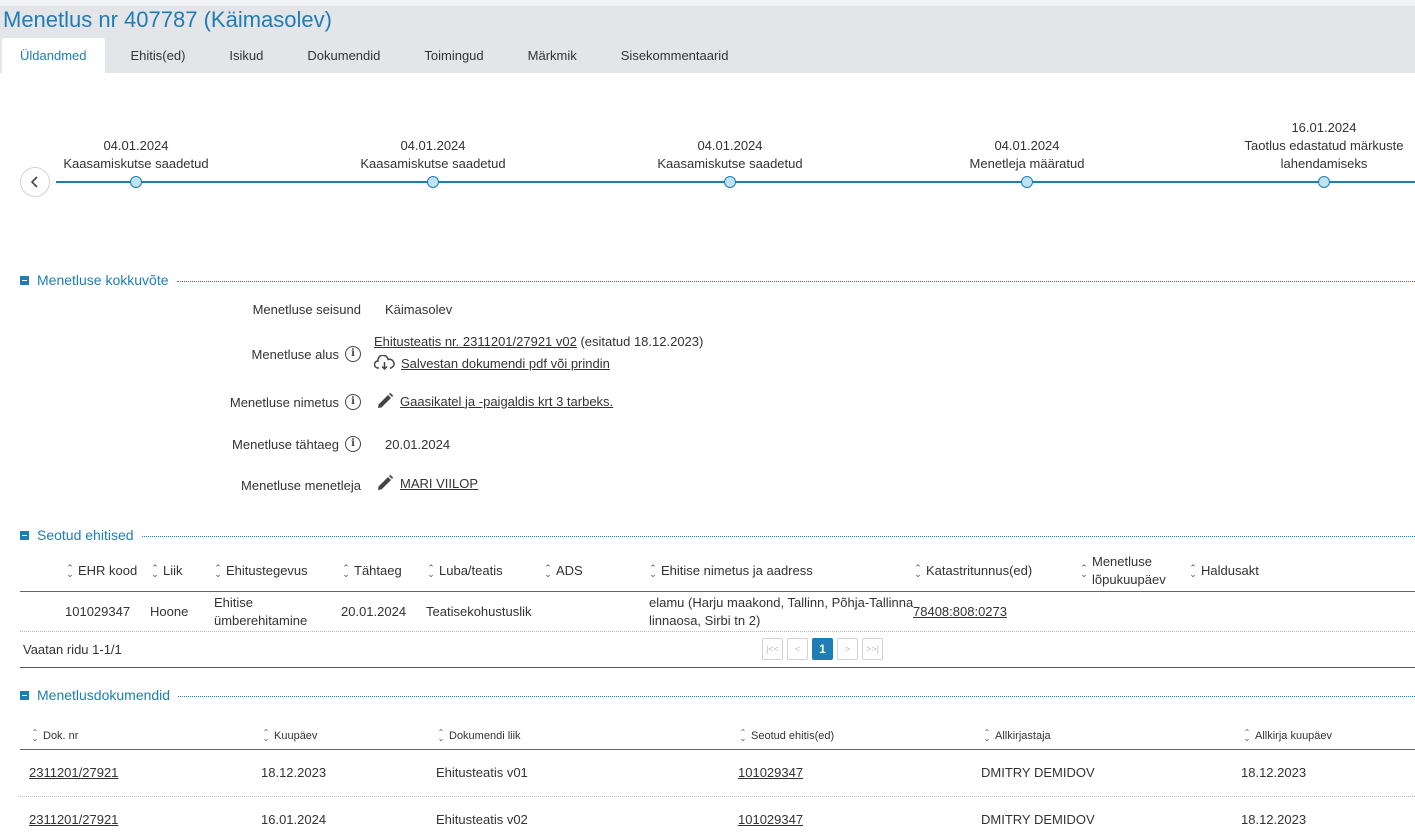  Describe the element at coordinates (166, 570) in the screenshot. I see `column-header: ⌃ ⌄ Liik` at that location.